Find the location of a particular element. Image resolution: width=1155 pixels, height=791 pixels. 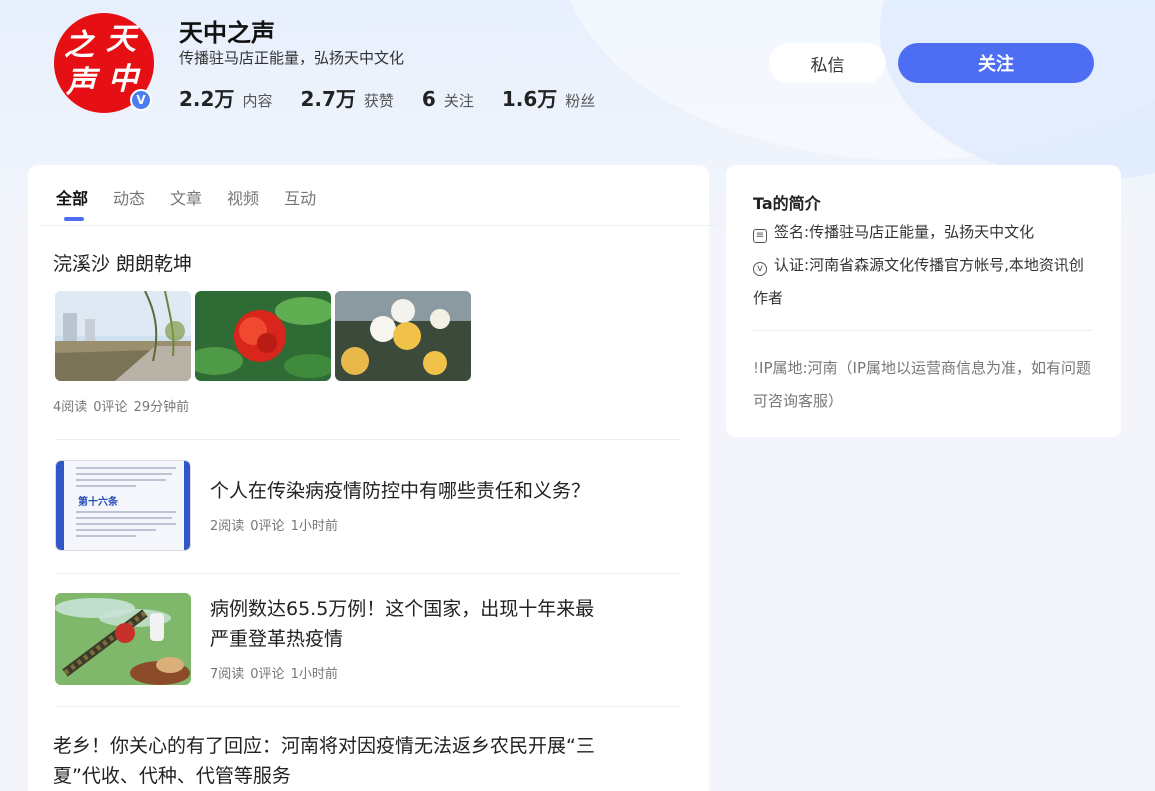

post-title-line2: 严重登革热疫情 is located at coordinates (276, 639).